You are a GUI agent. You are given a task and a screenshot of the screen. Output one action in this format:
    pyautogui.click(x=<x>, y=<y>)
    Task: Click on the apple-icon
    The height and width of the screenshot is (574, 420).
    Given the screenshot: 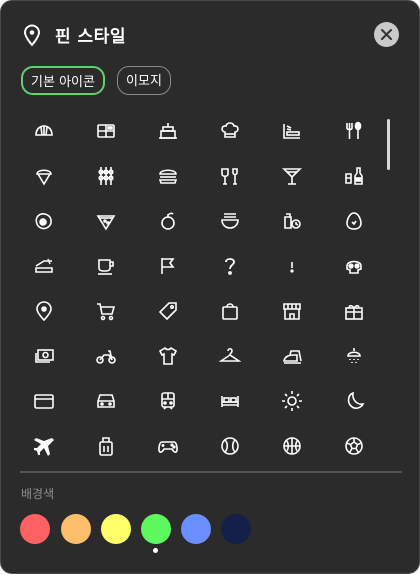 What is the action you would take?
    pyautogui.click(x=168, y=221)
    